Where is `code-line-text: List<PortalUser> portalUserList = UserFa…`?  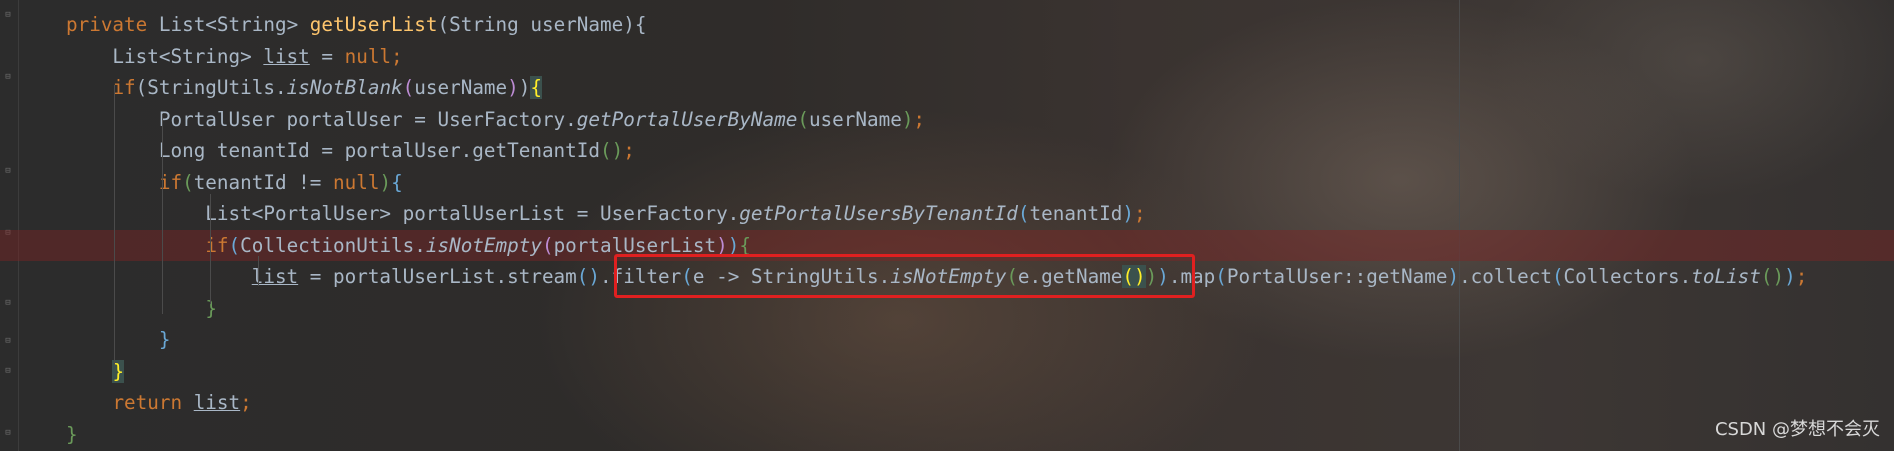 code-line-text: List<PortalUser> portalUserList = UserFa… is located at coordinates (606, 213).